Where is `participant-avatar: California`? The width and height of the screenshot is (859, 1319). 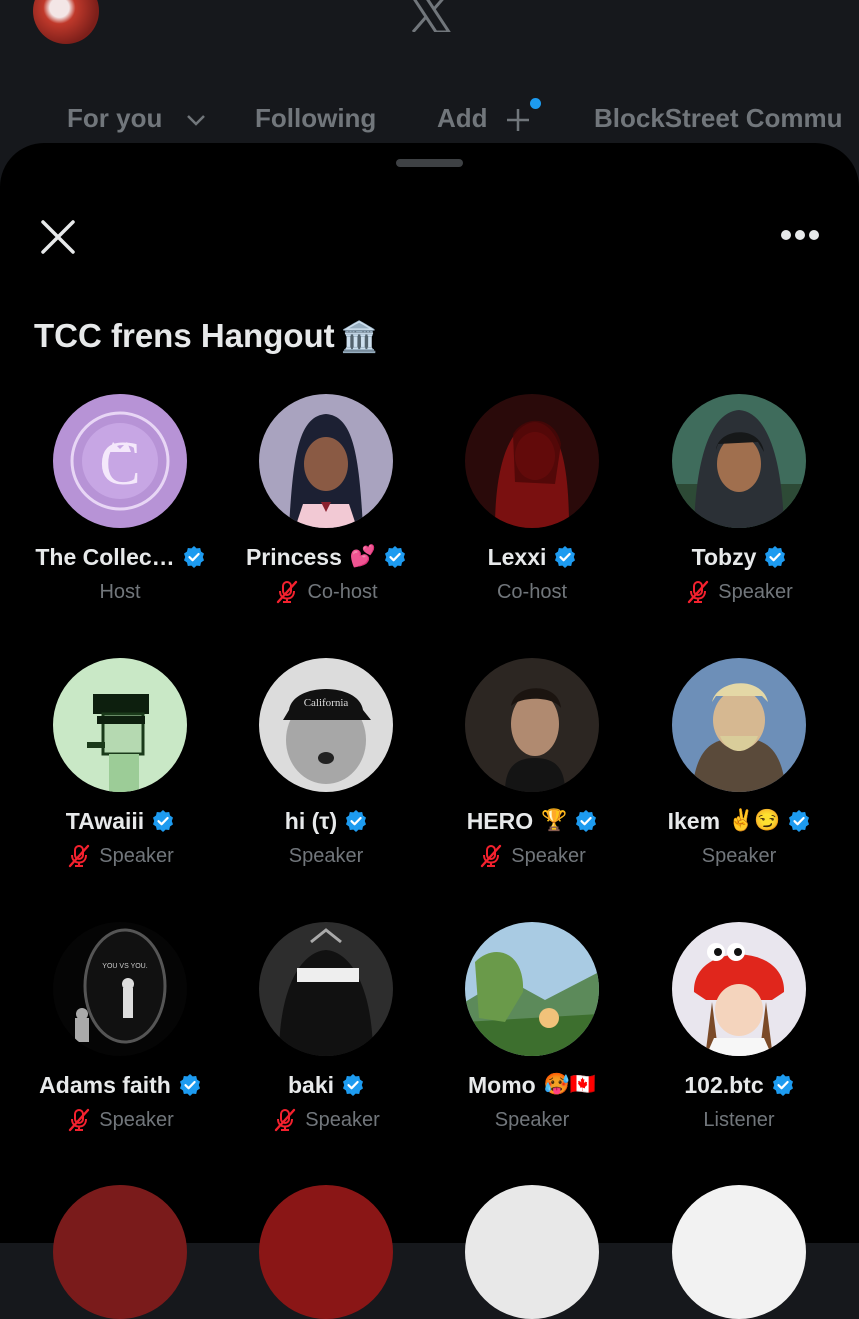 participant-avatar: California is located at coordinates (326, 725).